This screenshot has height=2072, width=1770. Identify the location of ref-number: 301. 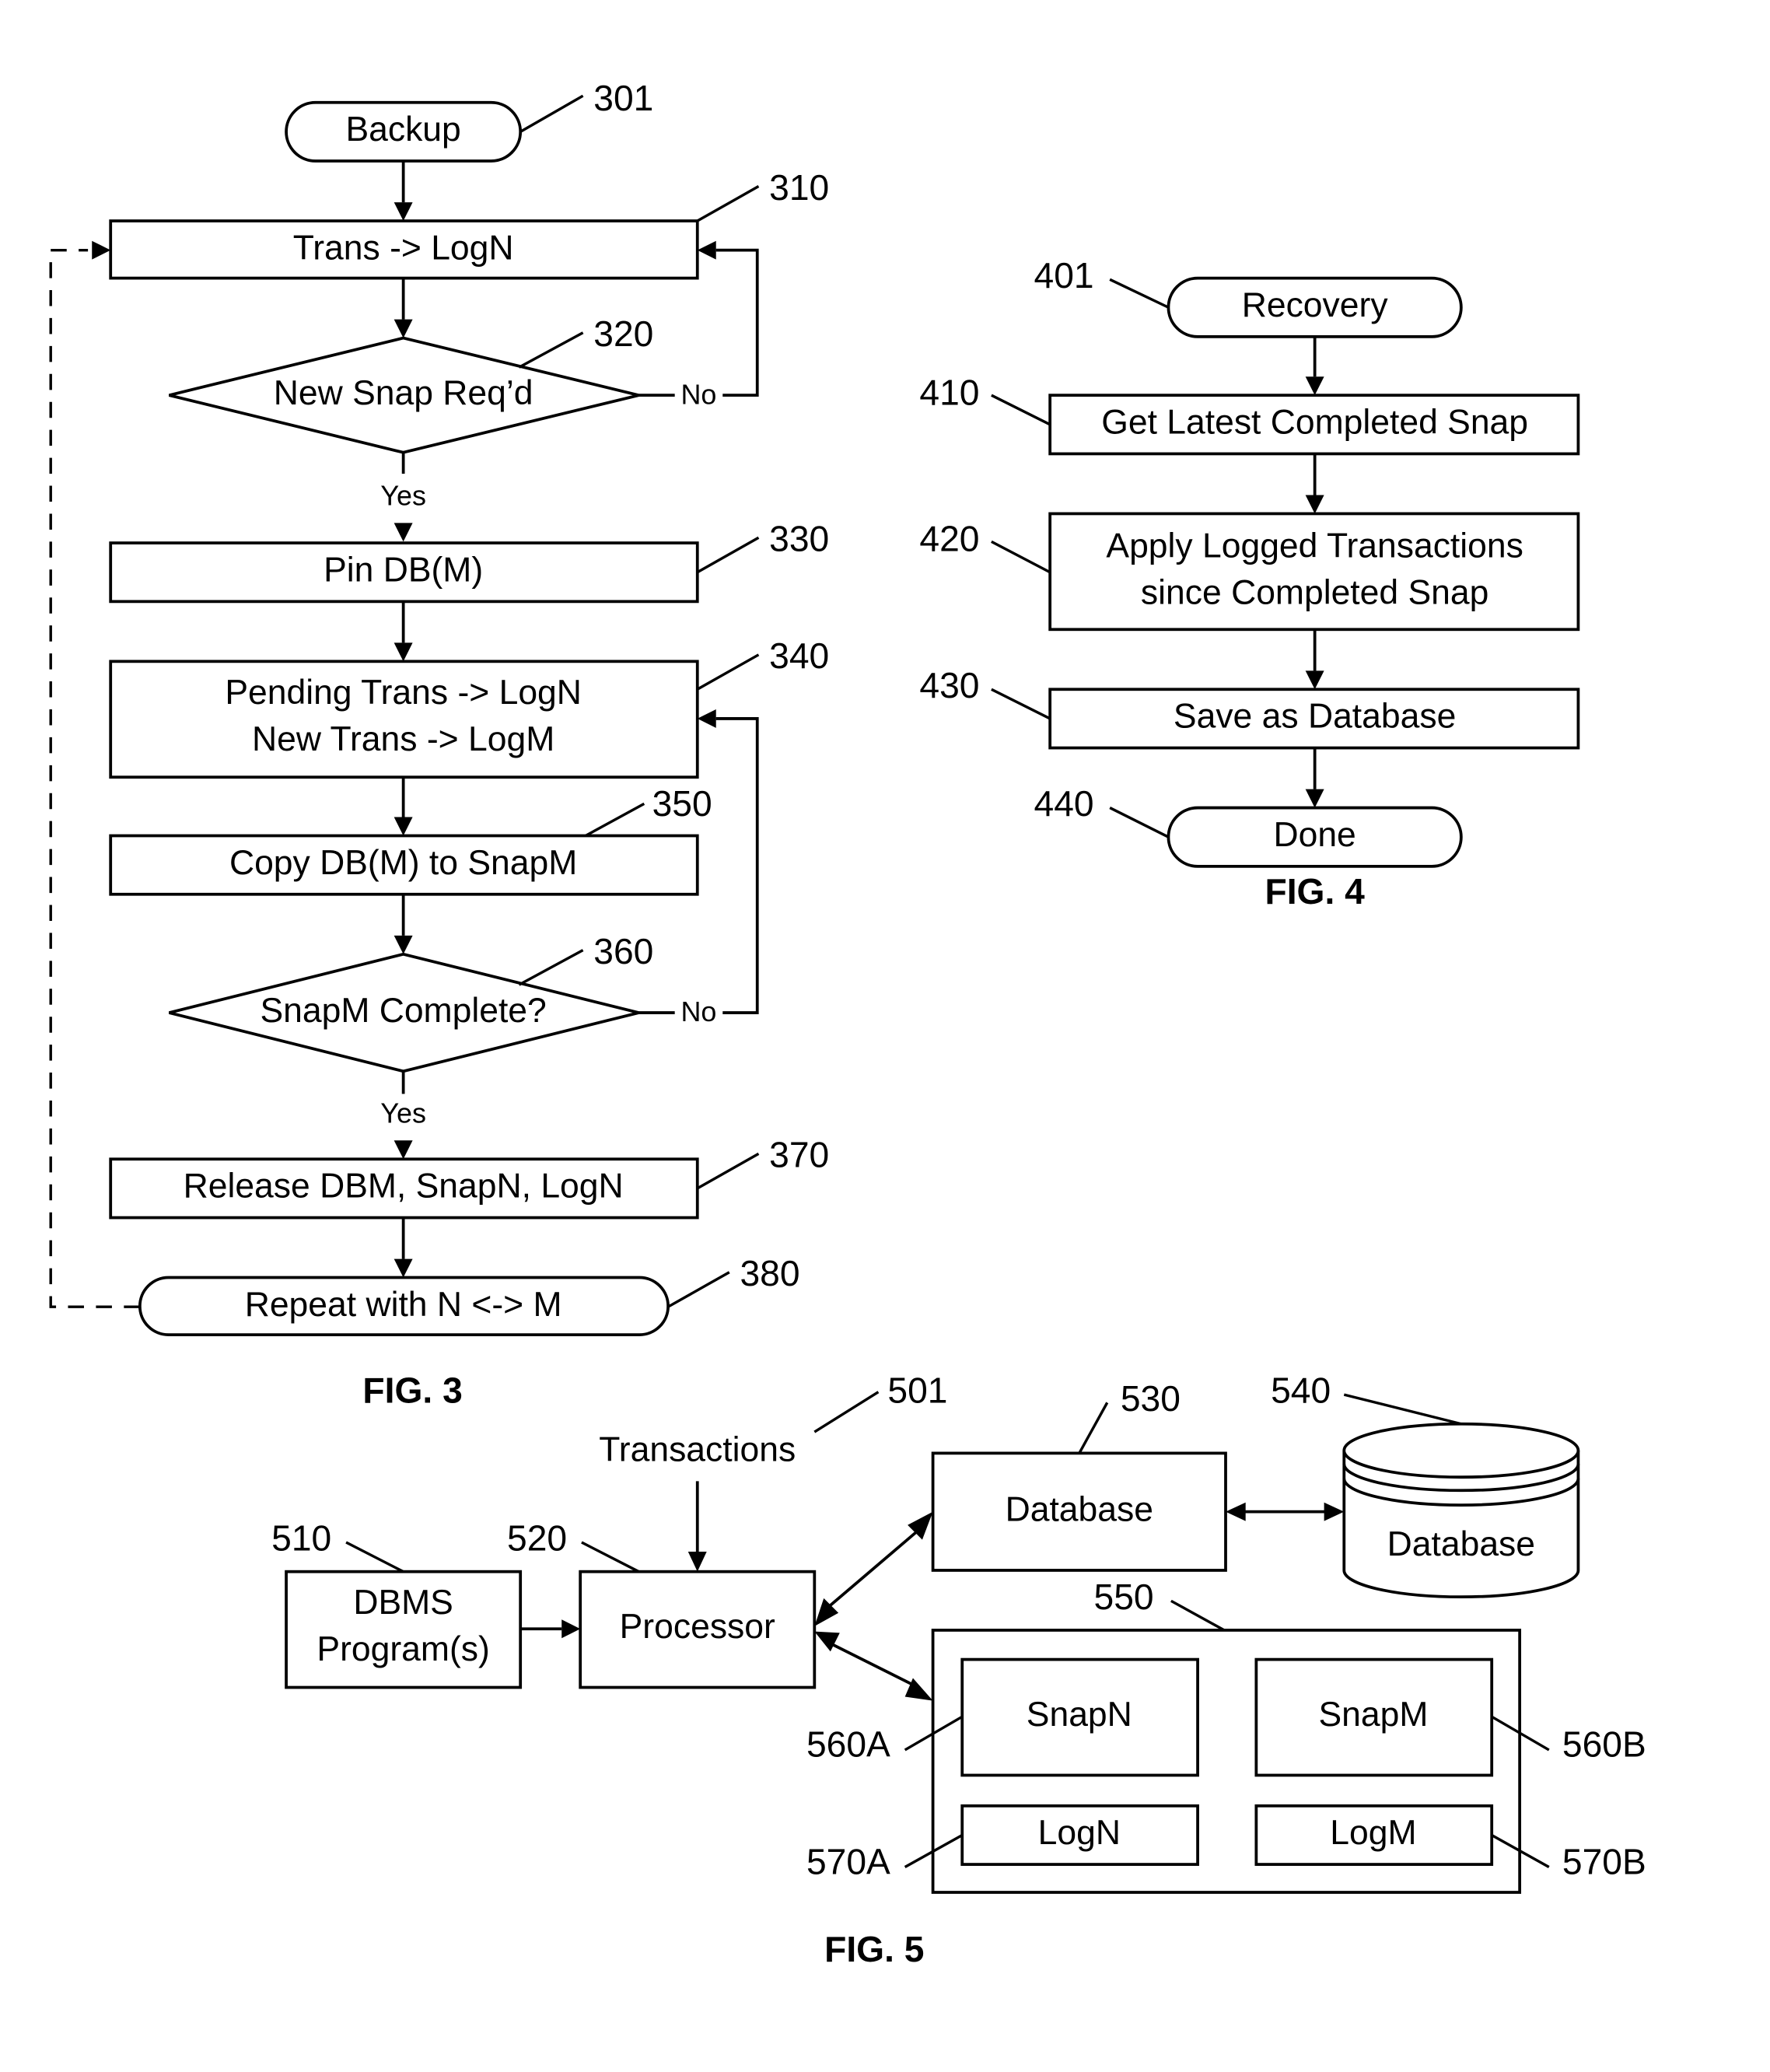
(623, 98).